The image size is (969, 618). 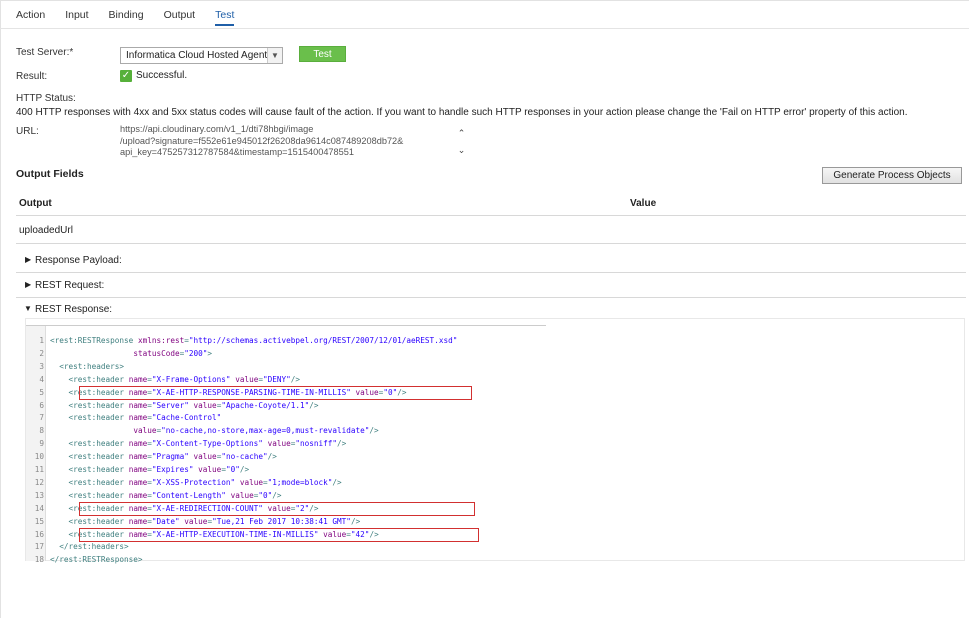 I want to click on test-button: Test, so click(x=322, y=54).